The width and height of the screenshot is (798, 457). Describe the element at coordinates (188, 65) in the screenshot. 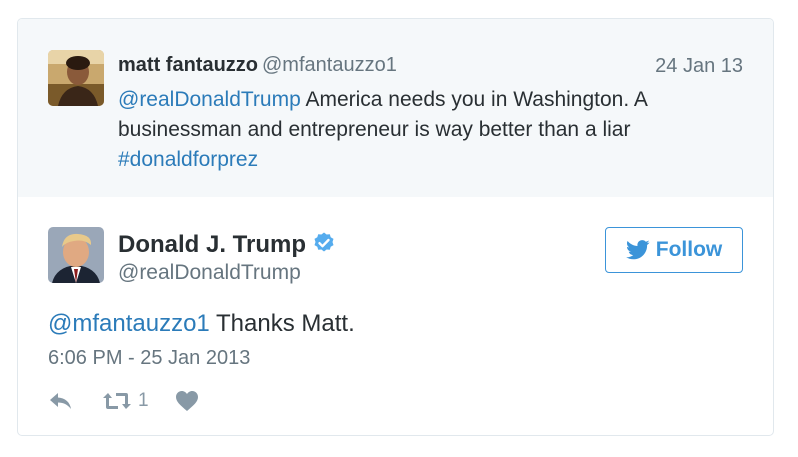

I see `parent-author-name: matt fantauzzo` at that location.